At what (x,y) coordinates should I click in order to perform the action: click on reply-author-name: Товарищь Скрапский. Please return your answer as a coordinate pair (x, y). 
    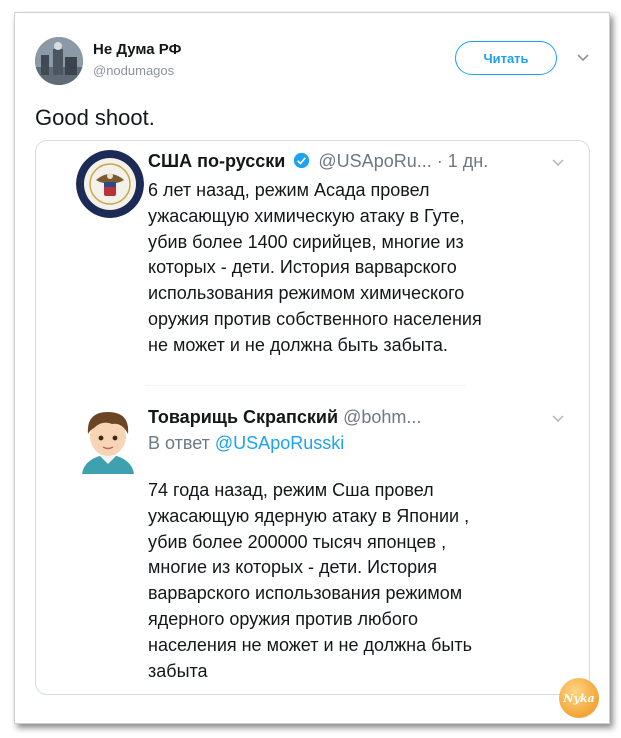
    Looking at the image, I should click on (243, 417).